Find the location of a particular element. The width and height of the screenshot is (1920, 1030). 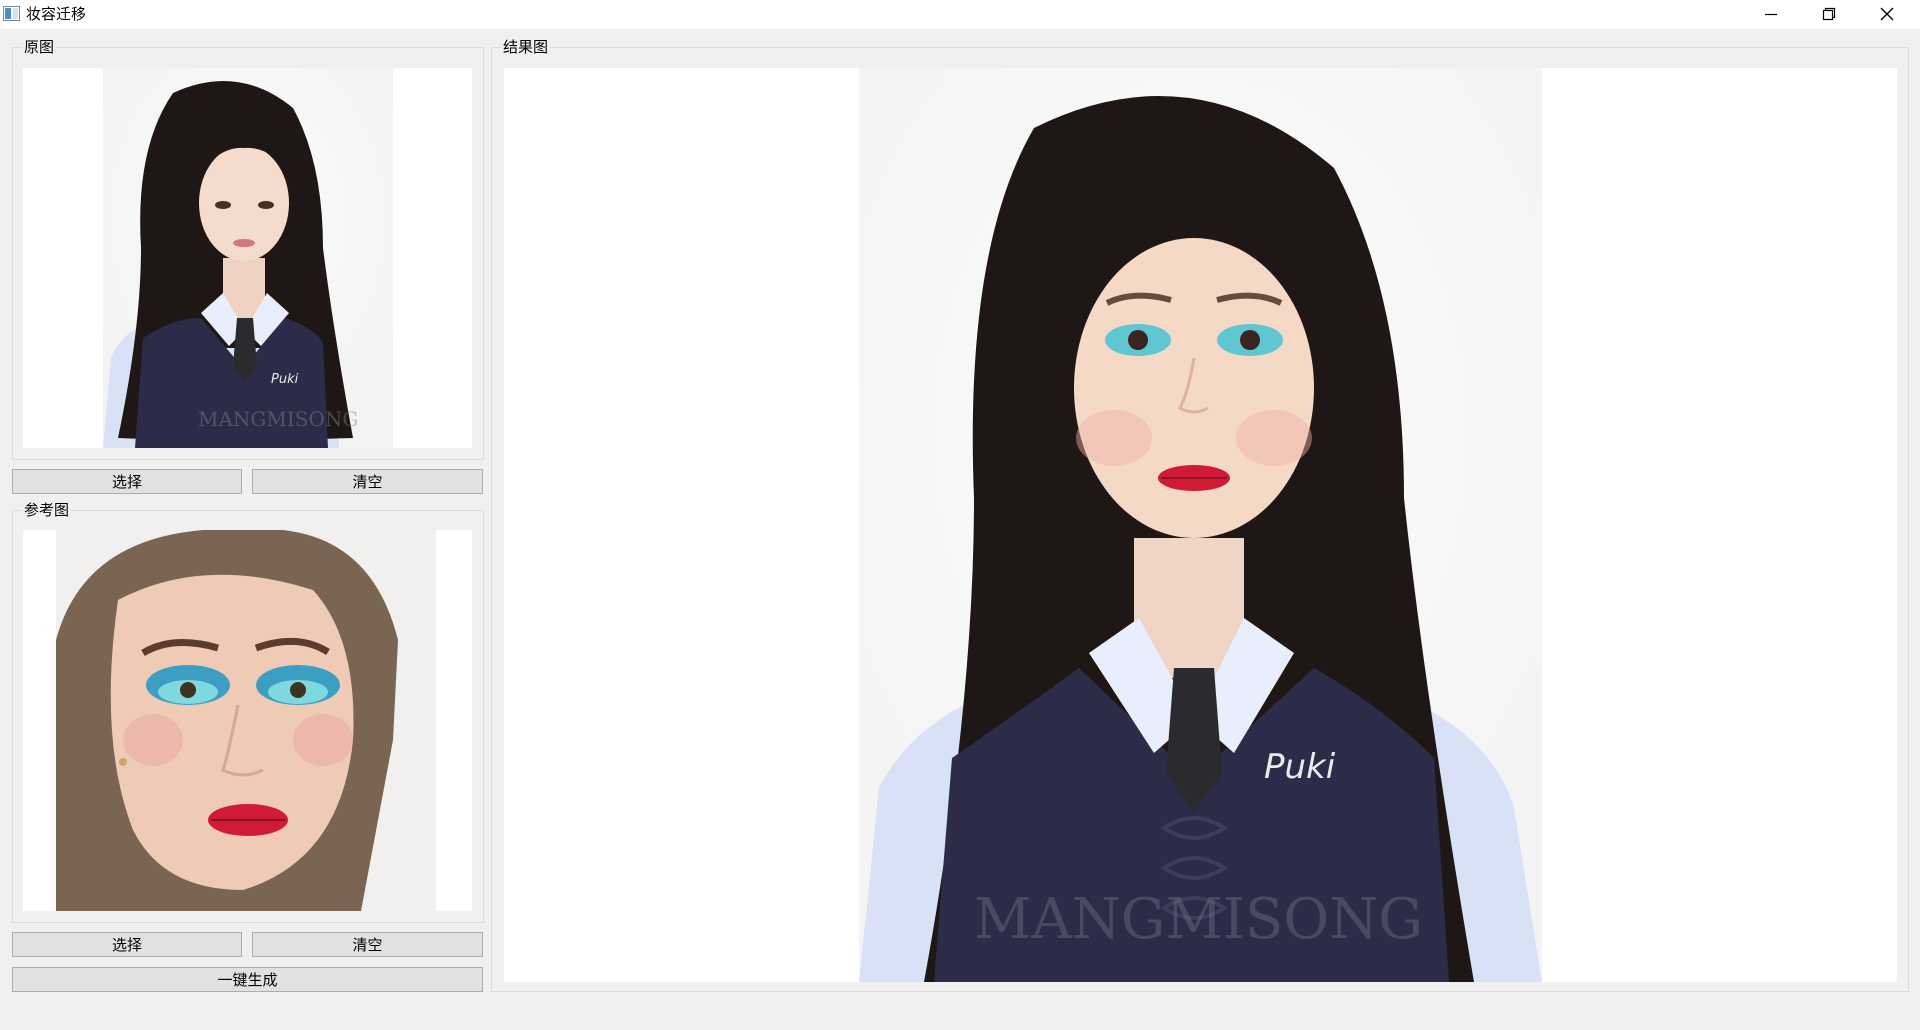

source-watermark: MANGMISONG is located at coordinates (278, 419).